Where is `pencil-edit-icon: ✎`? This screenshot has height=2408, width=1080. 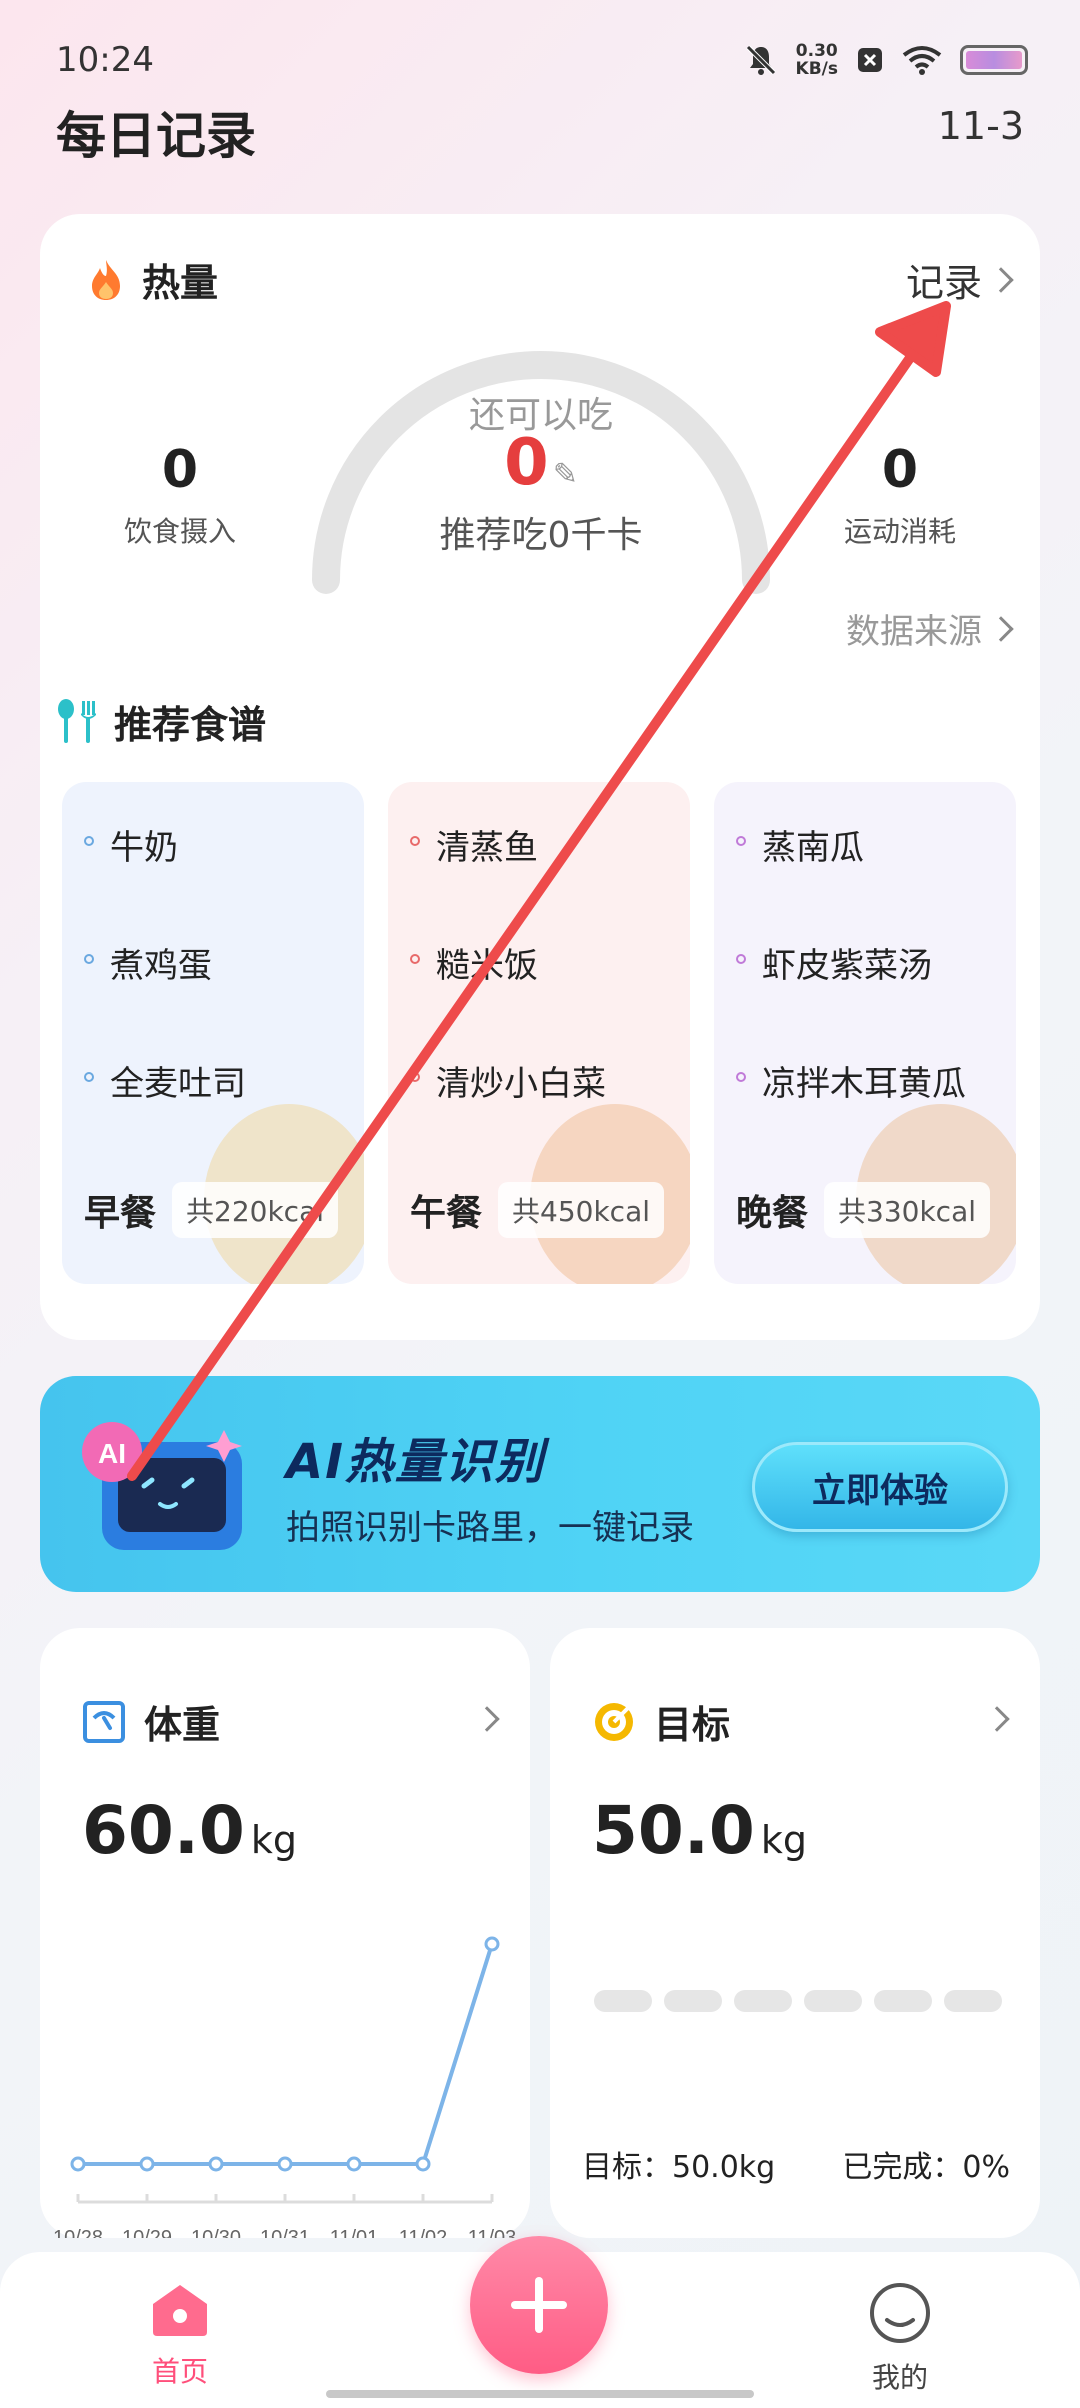 pencil-edit-icon: ✎ is located at coordinates (565, 474).